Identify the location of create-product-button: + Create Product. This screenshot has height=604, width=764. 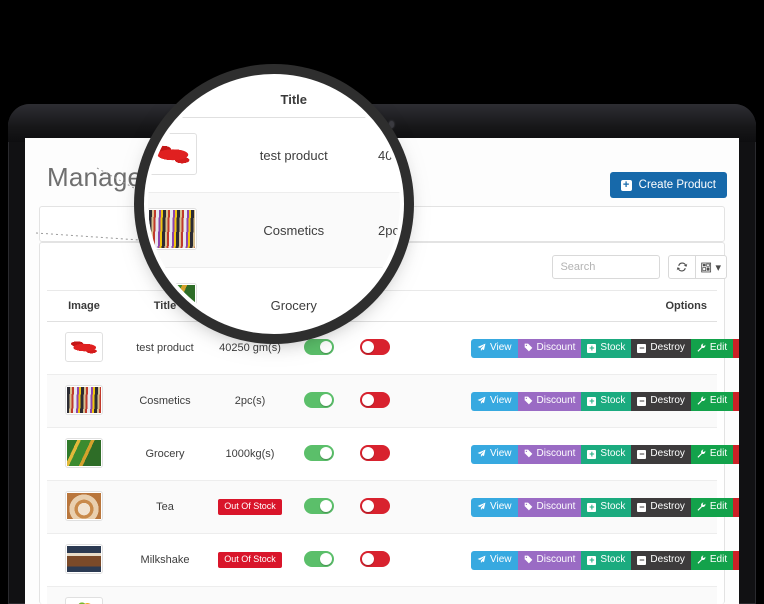
(668, 185).